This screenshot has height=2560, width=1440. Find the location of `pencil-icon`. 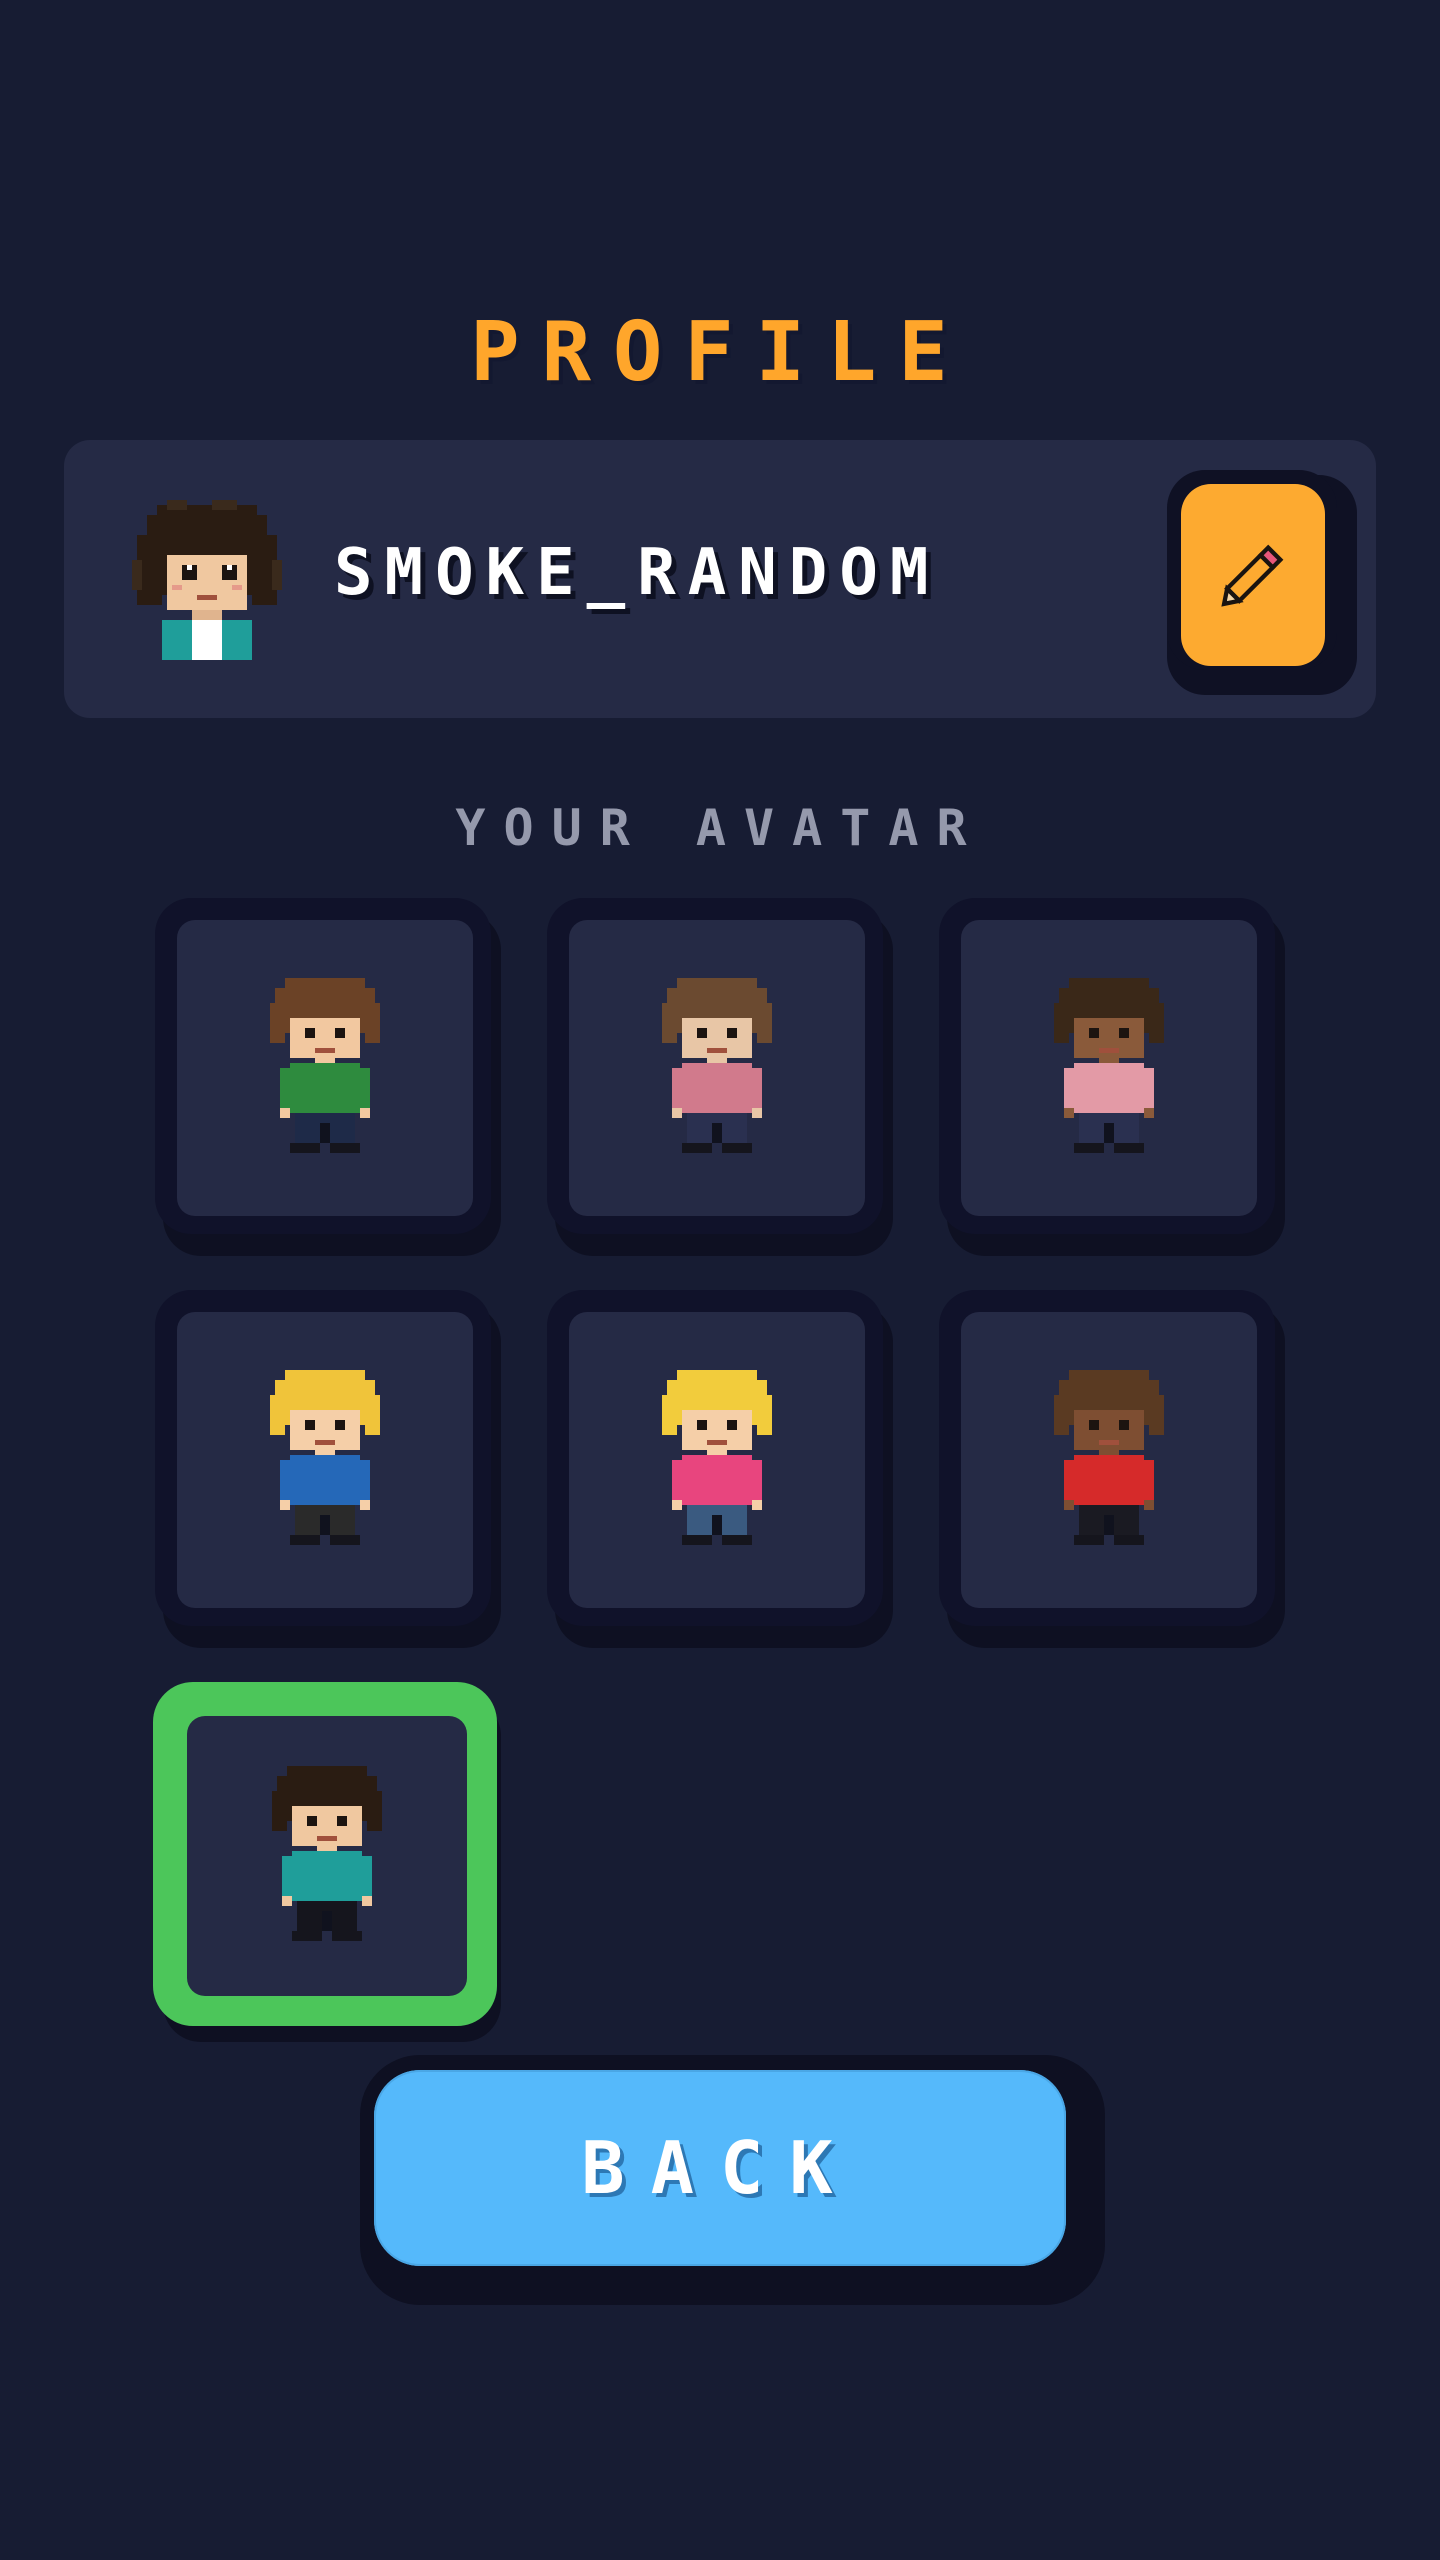

pencil-icon is located at coordinates (1252, 575).